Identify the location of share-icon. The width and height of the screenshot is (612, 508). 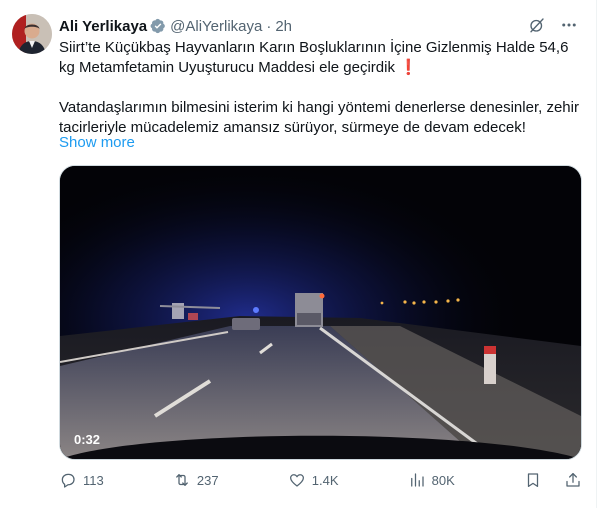
(573, 479).